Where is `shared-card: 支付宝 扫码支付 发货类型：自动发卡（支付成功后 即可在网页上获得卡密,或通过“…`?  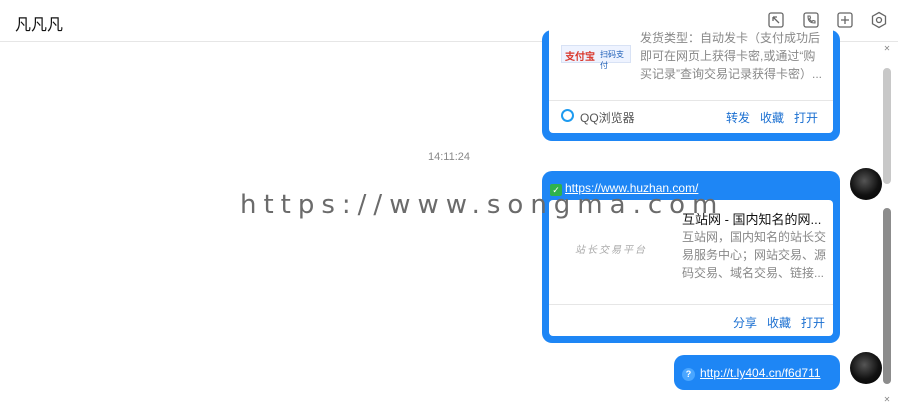
shared-card: 支付宝 扫码支付 发货类型：自动发卡（支付成功后 即可在网页上获得卡密,或通过“… is located at coordinates (691, 81).